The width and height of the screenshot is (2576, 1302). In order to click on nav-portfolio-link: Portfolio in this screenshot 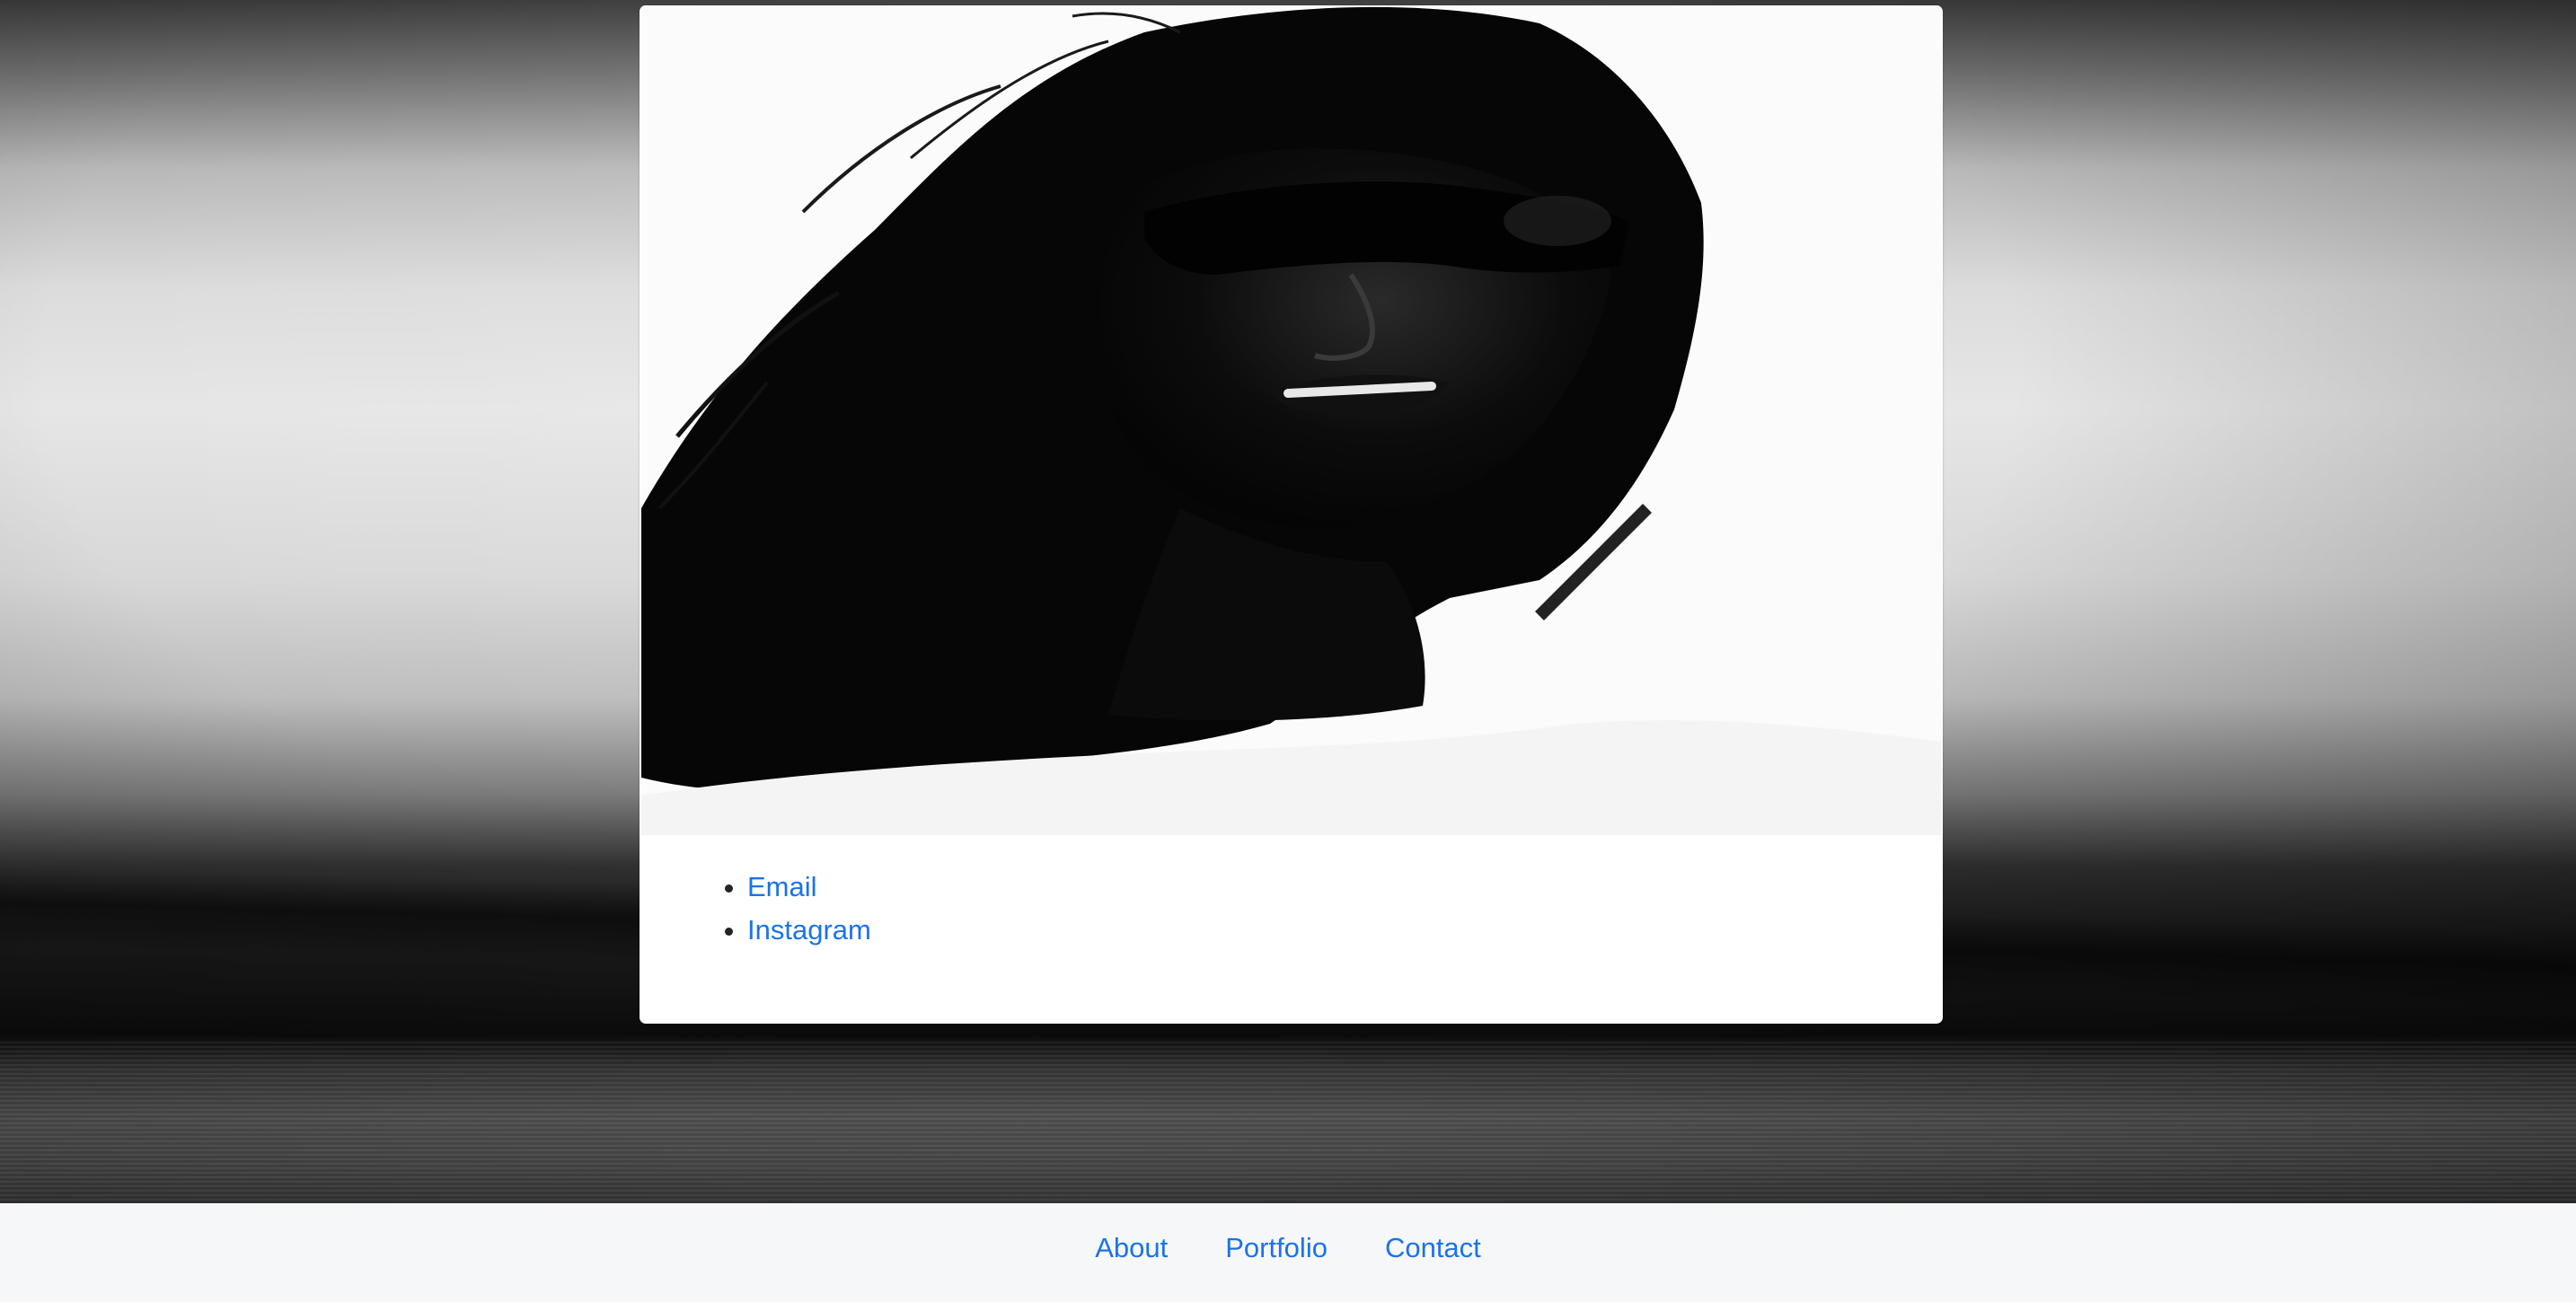, I will do `click(1276, 1248)`.